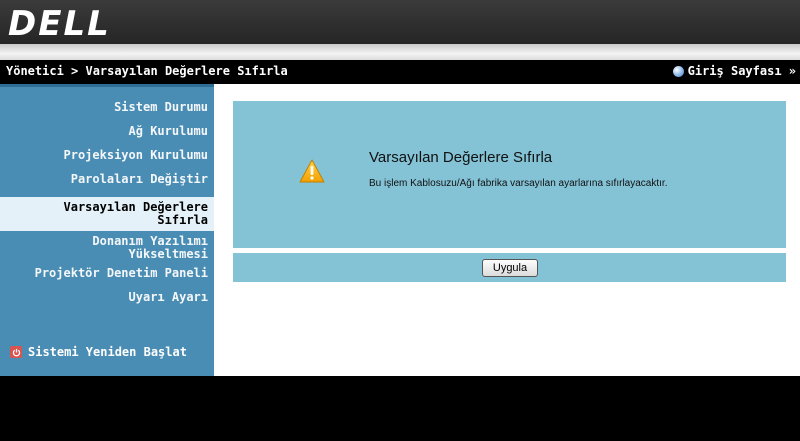  What do you see at coordinates (107, 214) in the screenshot?
I see `sidebar-item-reset-defaults: Varsayılan Değerlere Sıfırla` at bounding box center [107, 214].